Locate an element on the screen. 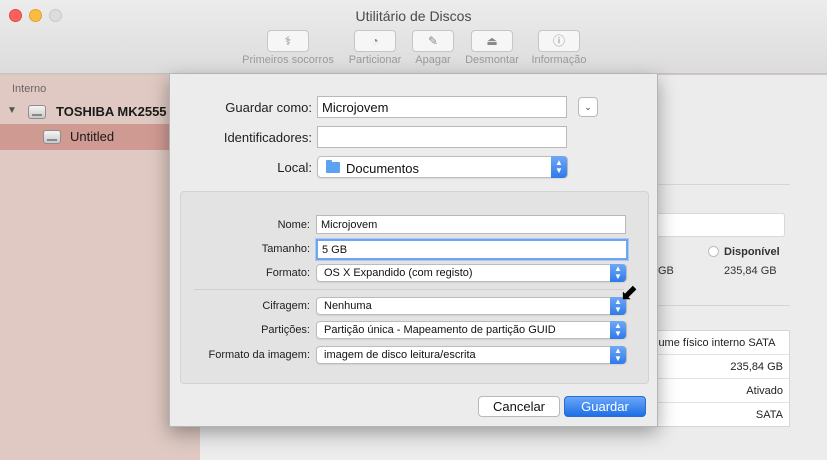 The width and height of the screenshot is (827, 460). table-cell: SATA is located at coordinates (769, 415).